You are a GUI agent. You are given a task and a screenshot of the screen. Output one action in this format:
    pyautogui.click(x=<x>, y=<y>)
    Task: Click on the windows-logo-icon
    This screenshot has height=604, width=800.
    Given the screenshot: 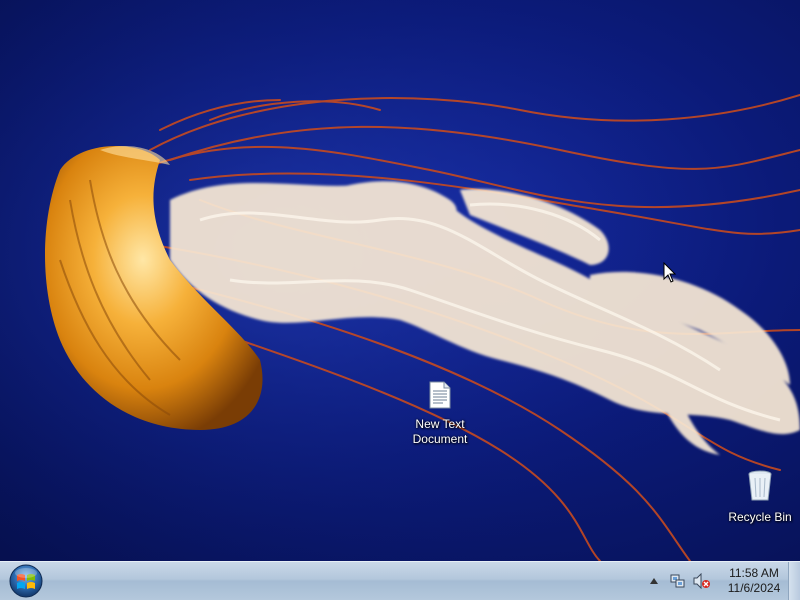 What is the action you would take?
    pyautogui.click(x=26, y=581)
    